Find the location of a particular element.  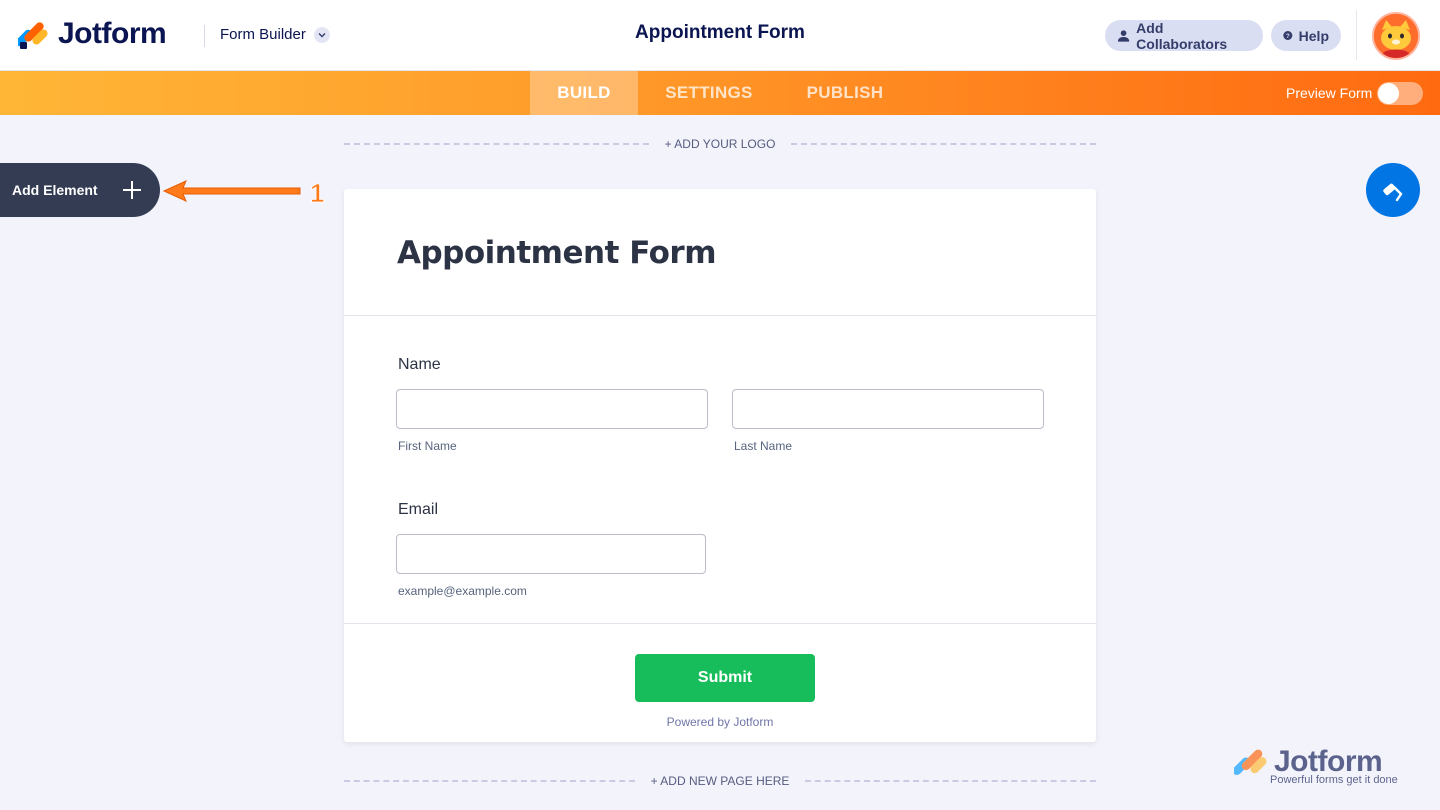

add-new-page-link: + ADD NEW PAGE HERE is located at coordinates (720, 781).